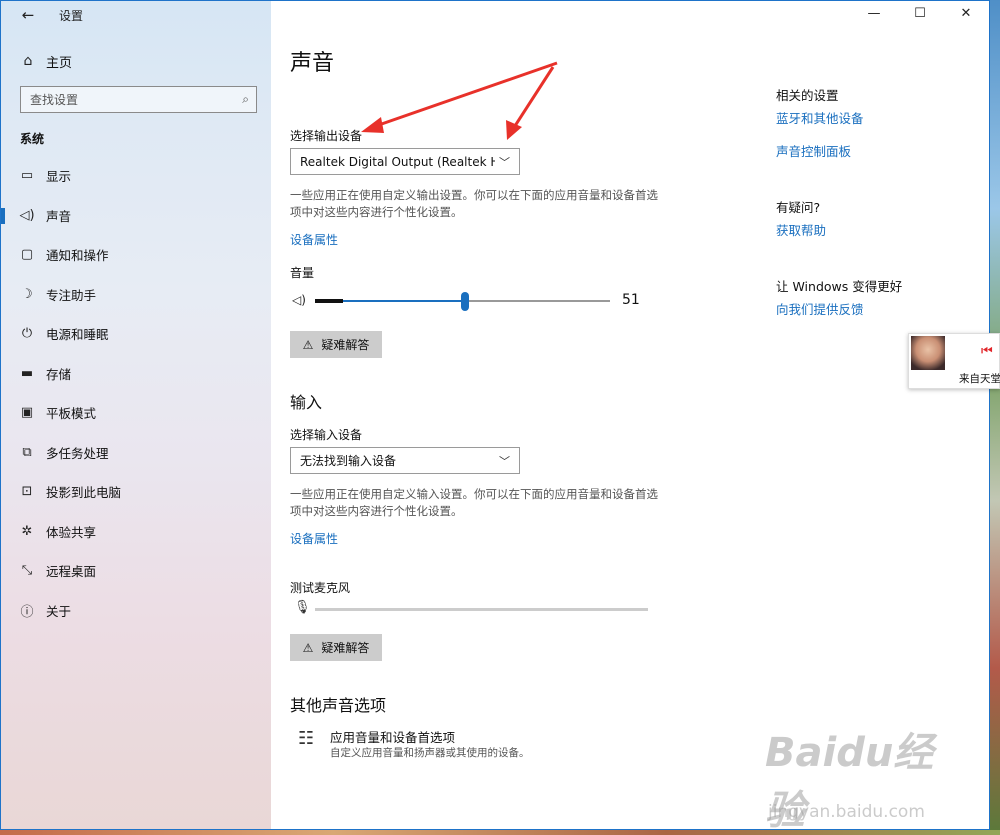 The height and width of the screenshot is (835, 1000). I want to click on volume-slider, so click(462, 301).